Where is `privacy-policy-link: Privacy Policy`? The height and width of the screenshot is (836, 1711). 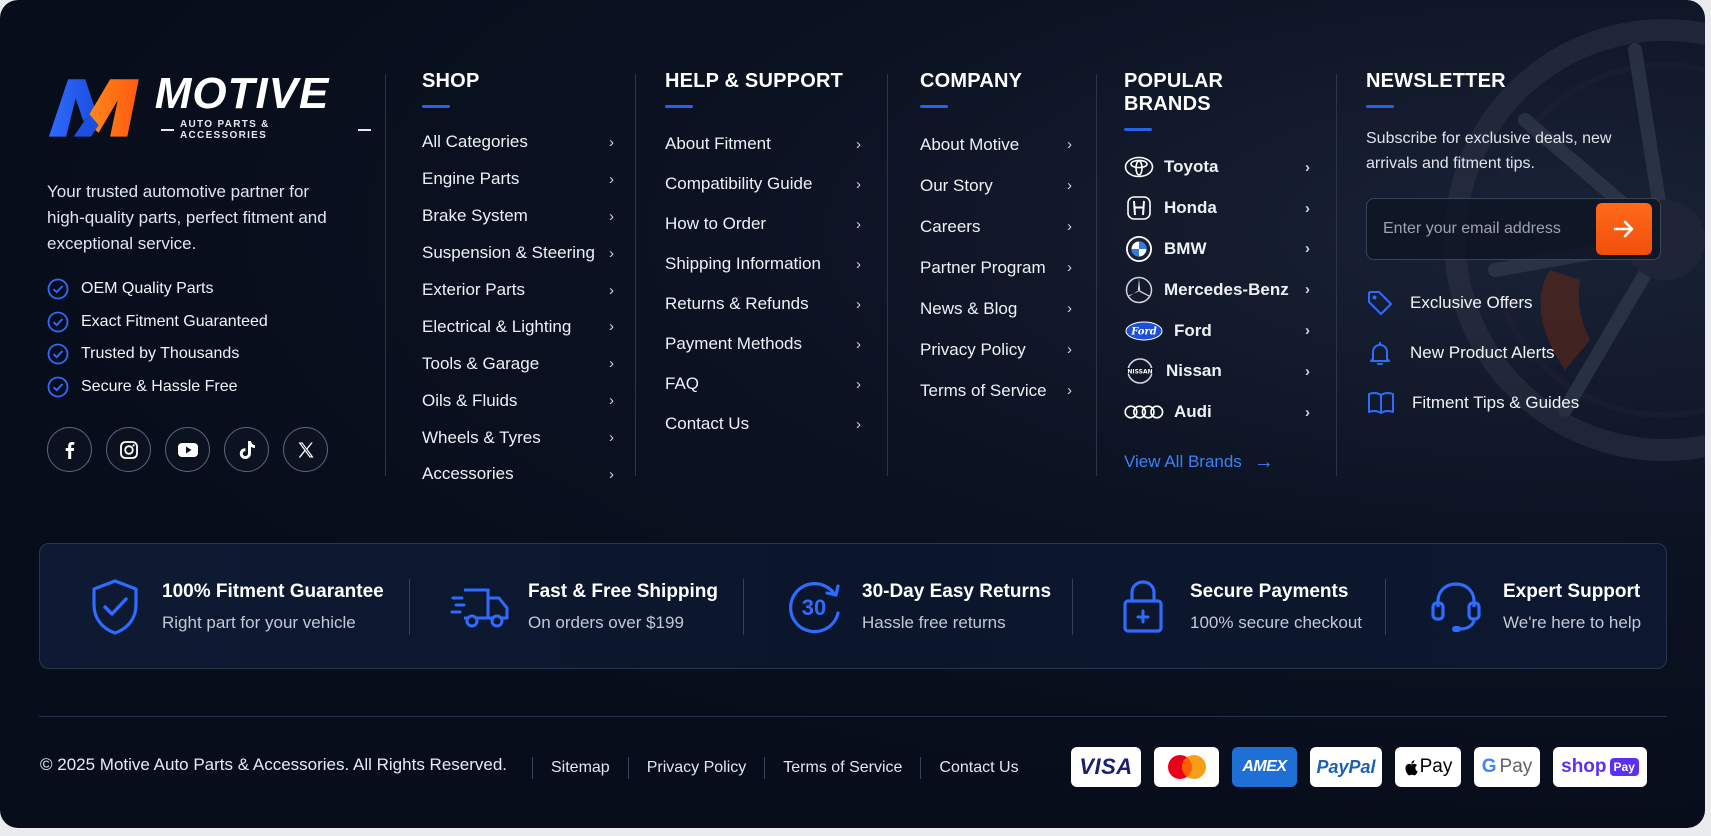 privacy-policy-link: Privacy Policy is located at coordinates (697, 768).